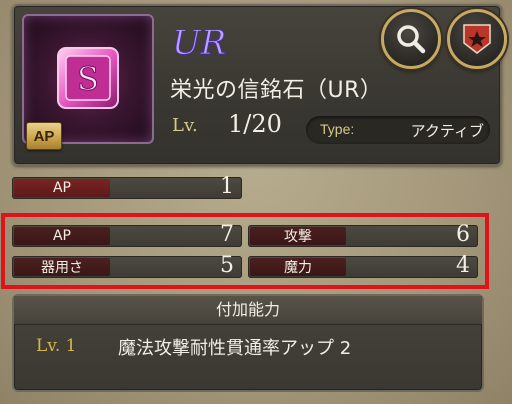 Image resolution: width=512 pixels, height=404 pixels. I want to click on bonus-title: 付加能力, so click(248, 310).